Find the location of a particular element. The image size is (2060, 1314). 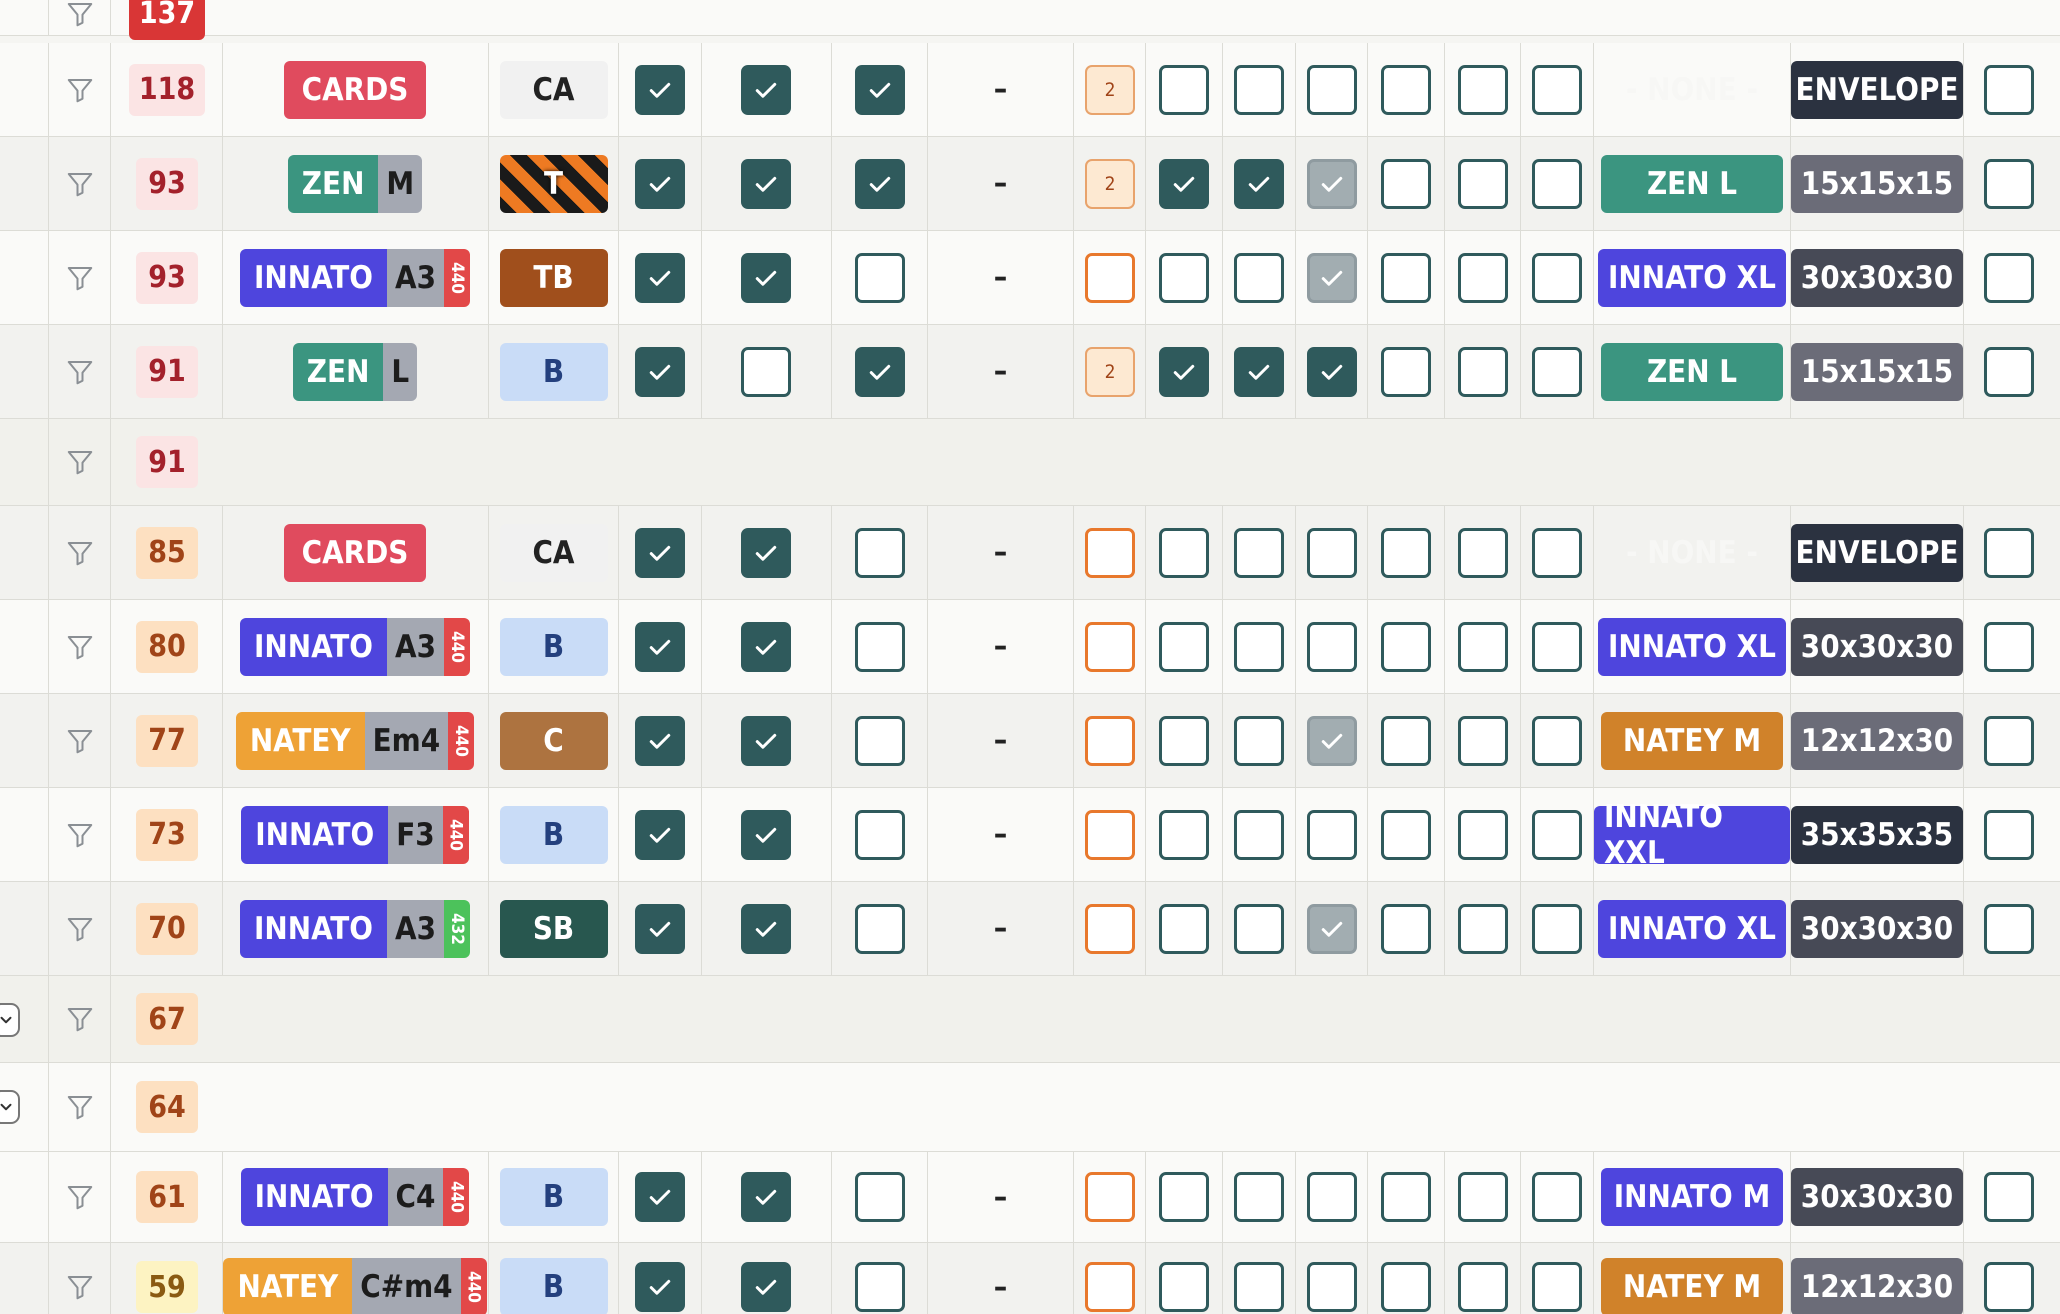

expand-group-button is located at coordinates (10, 1020).